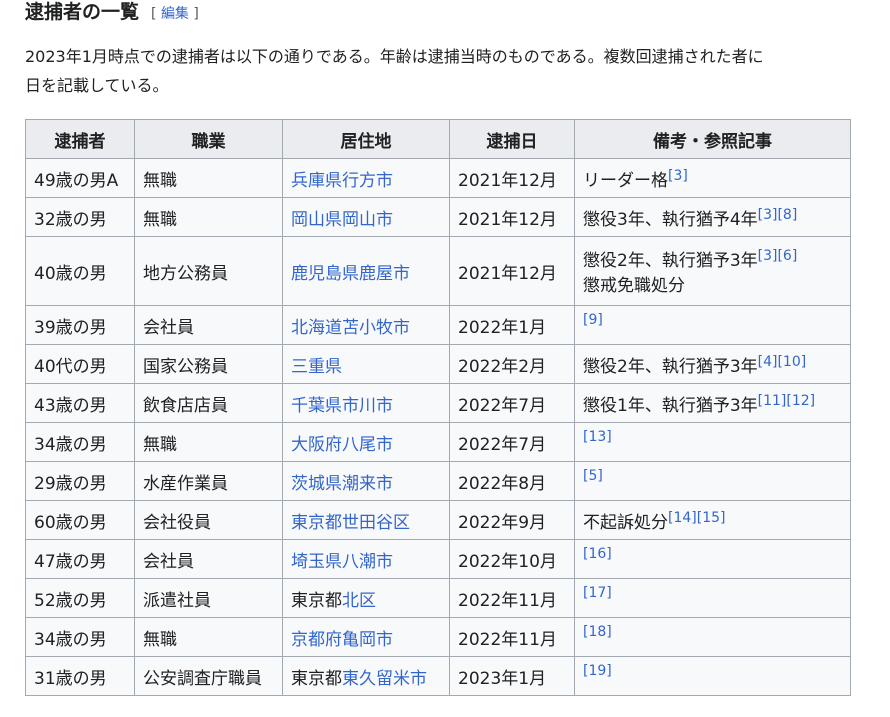 This screenshot has height=717, width=890. Describe the element at coordinates (625, 522) in the screenshot. I see `note-text: 不起訴処分` at that location.